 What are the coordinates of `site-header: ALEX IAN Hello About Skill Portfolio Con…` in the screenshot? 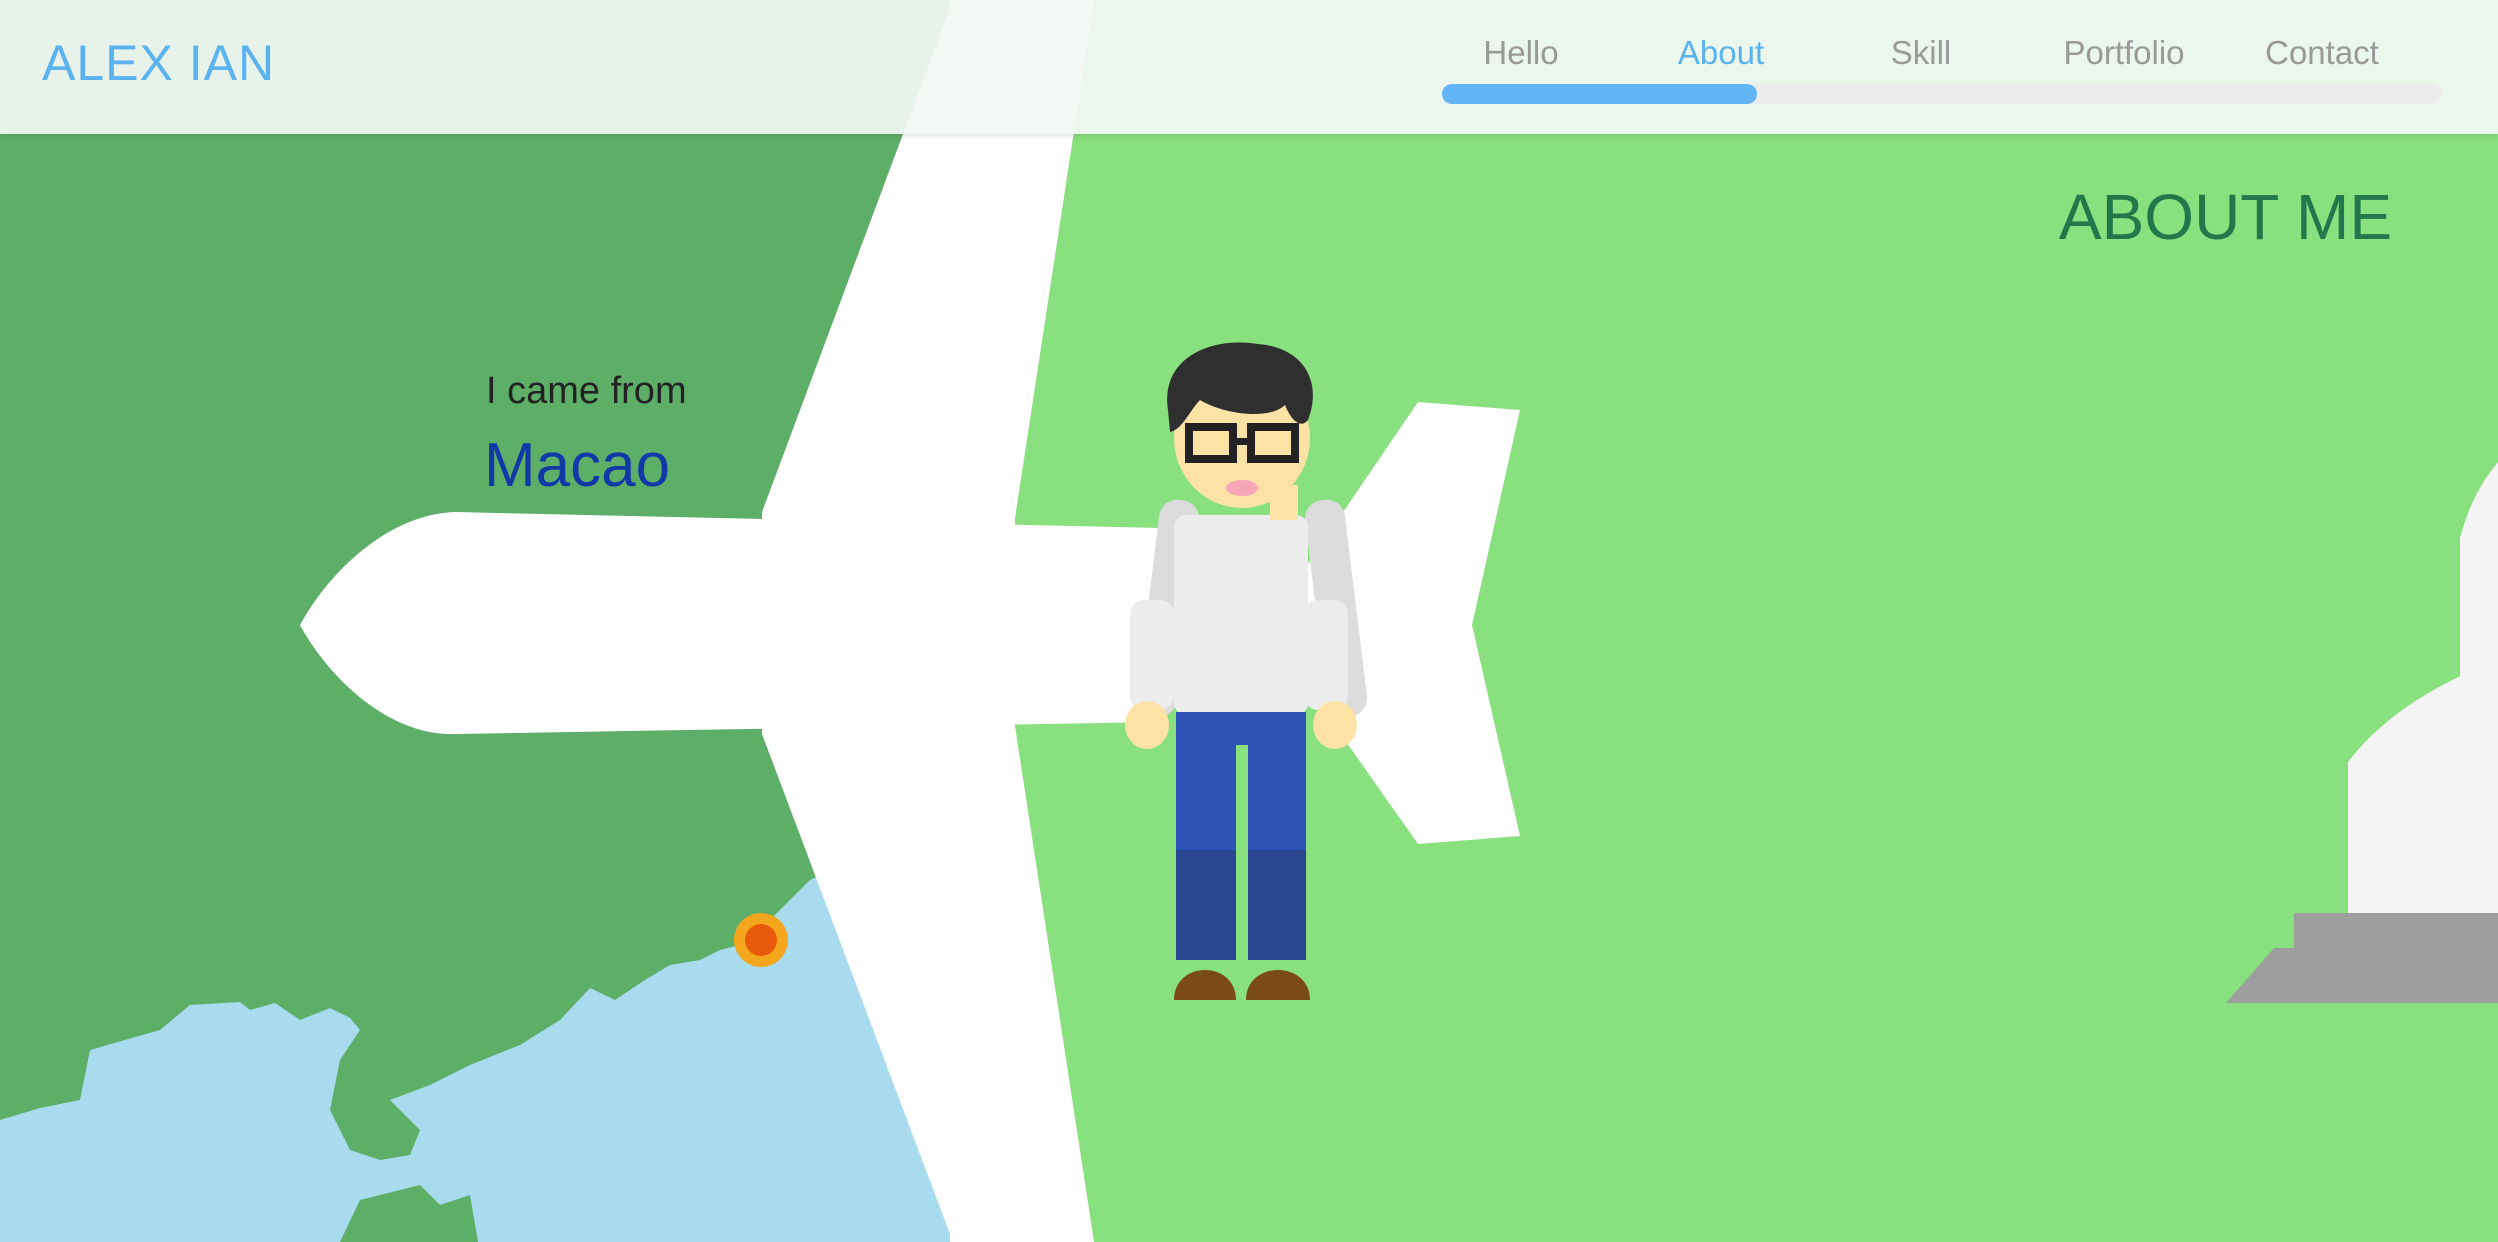 It's located at (1249, 67).